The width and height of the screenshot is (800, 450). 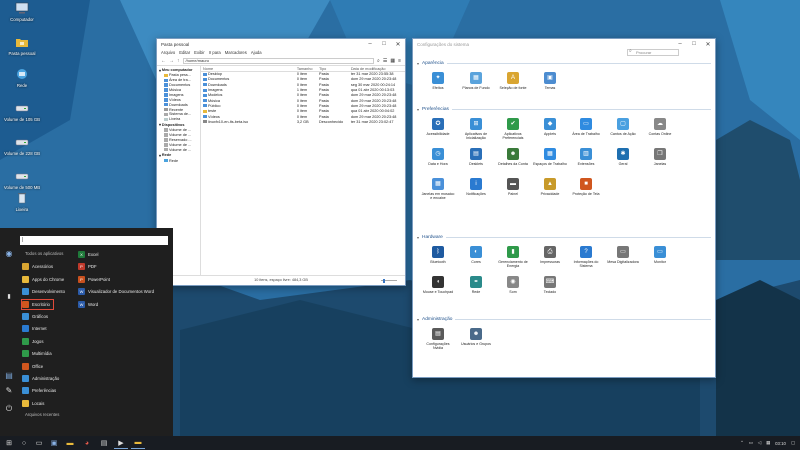 What do you see at coordinates (768, 443) in the screenshot?
I see `keyboard-icon: ▦` at bounding box center [768, 443].